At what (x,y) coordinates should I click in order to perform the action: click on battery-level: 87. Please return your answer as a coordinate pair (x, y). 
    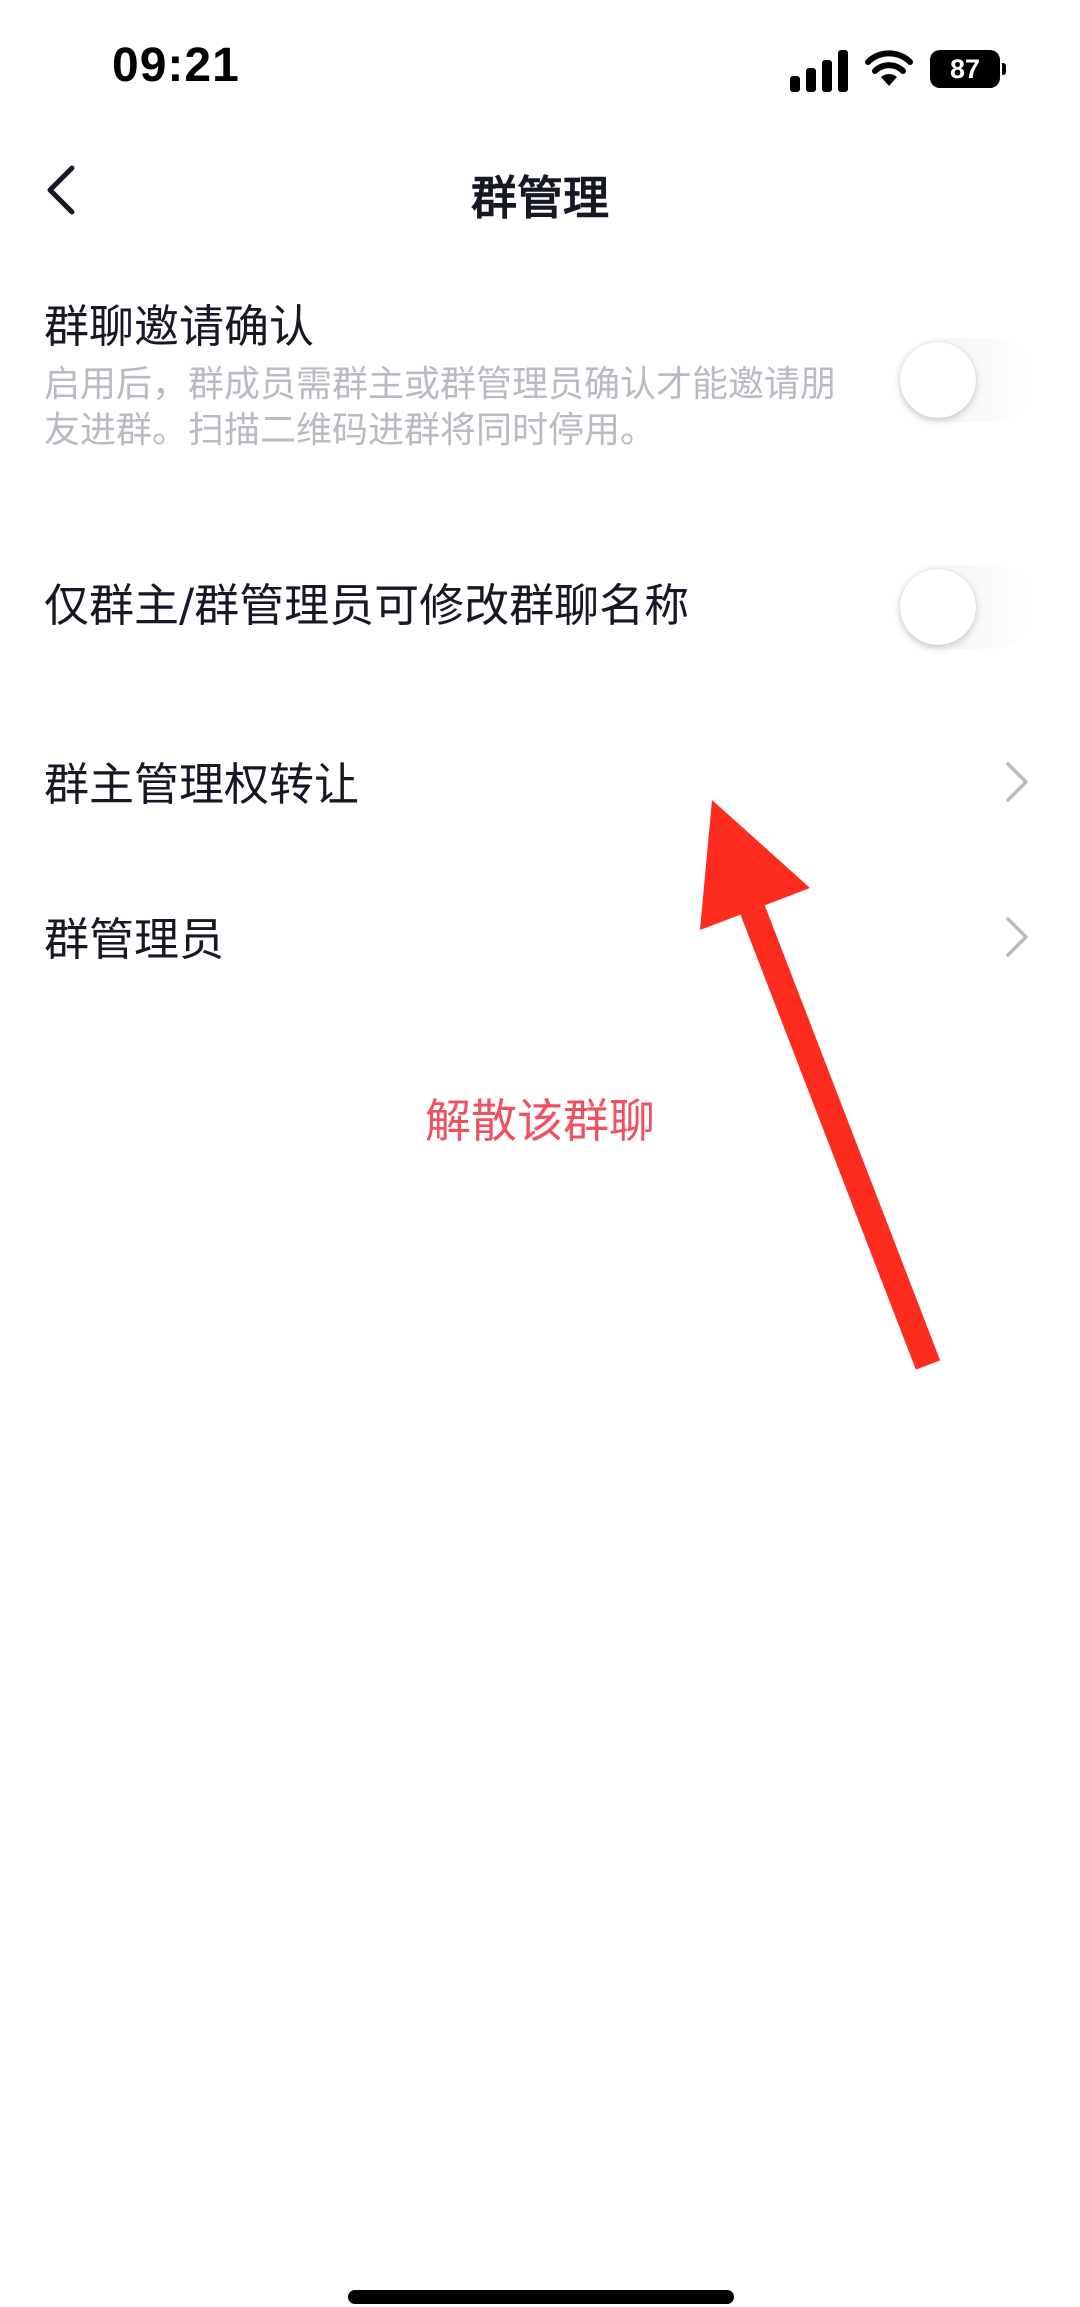
    Looking at the image, I should click on (965, 68).